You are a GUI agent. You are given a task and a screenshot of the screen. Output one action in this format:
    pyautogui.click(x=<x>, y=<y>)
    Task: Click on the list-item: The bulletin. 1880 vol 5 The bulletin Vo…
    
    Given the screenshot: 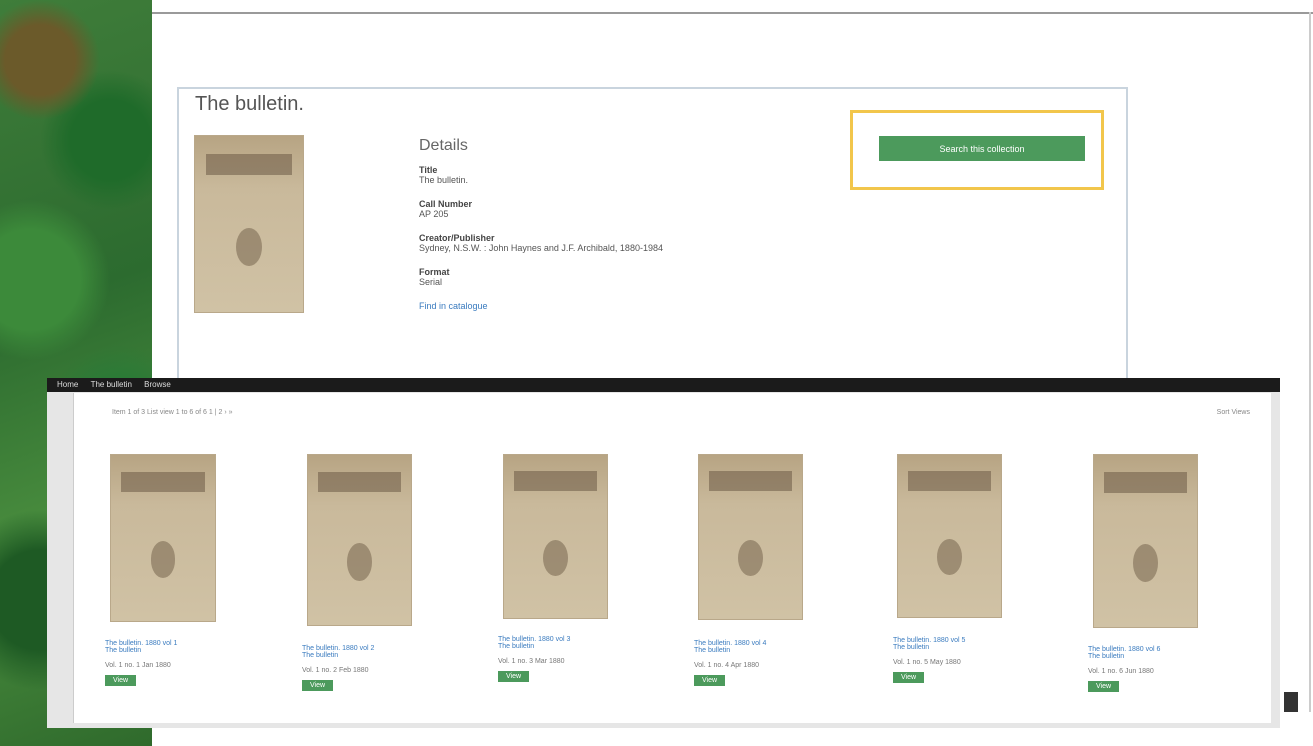 What is the action you would take?
    pyautogui.click(x=948, y=660)
    